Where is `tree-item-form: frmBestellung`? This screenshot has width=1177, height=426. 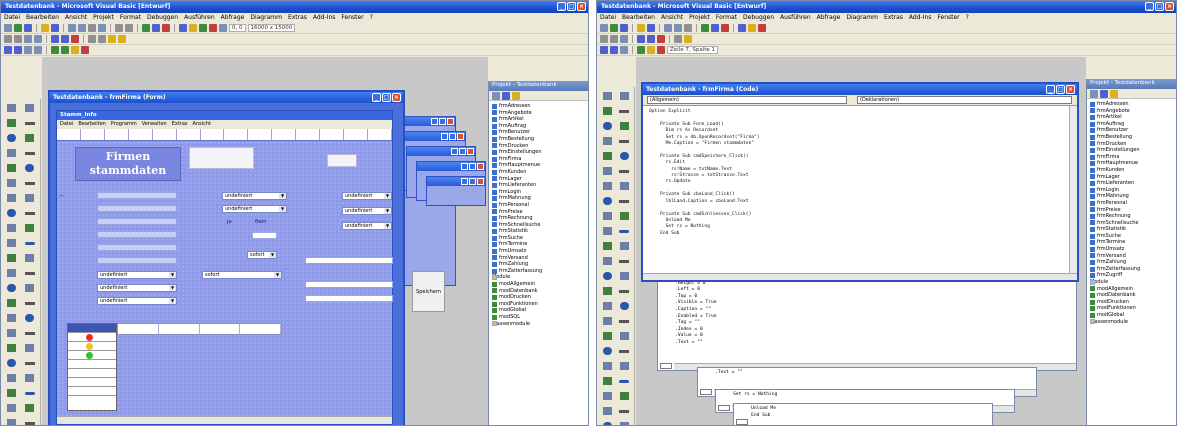
tree-item-form: frmBestellung is located at coordinates (538, 139).